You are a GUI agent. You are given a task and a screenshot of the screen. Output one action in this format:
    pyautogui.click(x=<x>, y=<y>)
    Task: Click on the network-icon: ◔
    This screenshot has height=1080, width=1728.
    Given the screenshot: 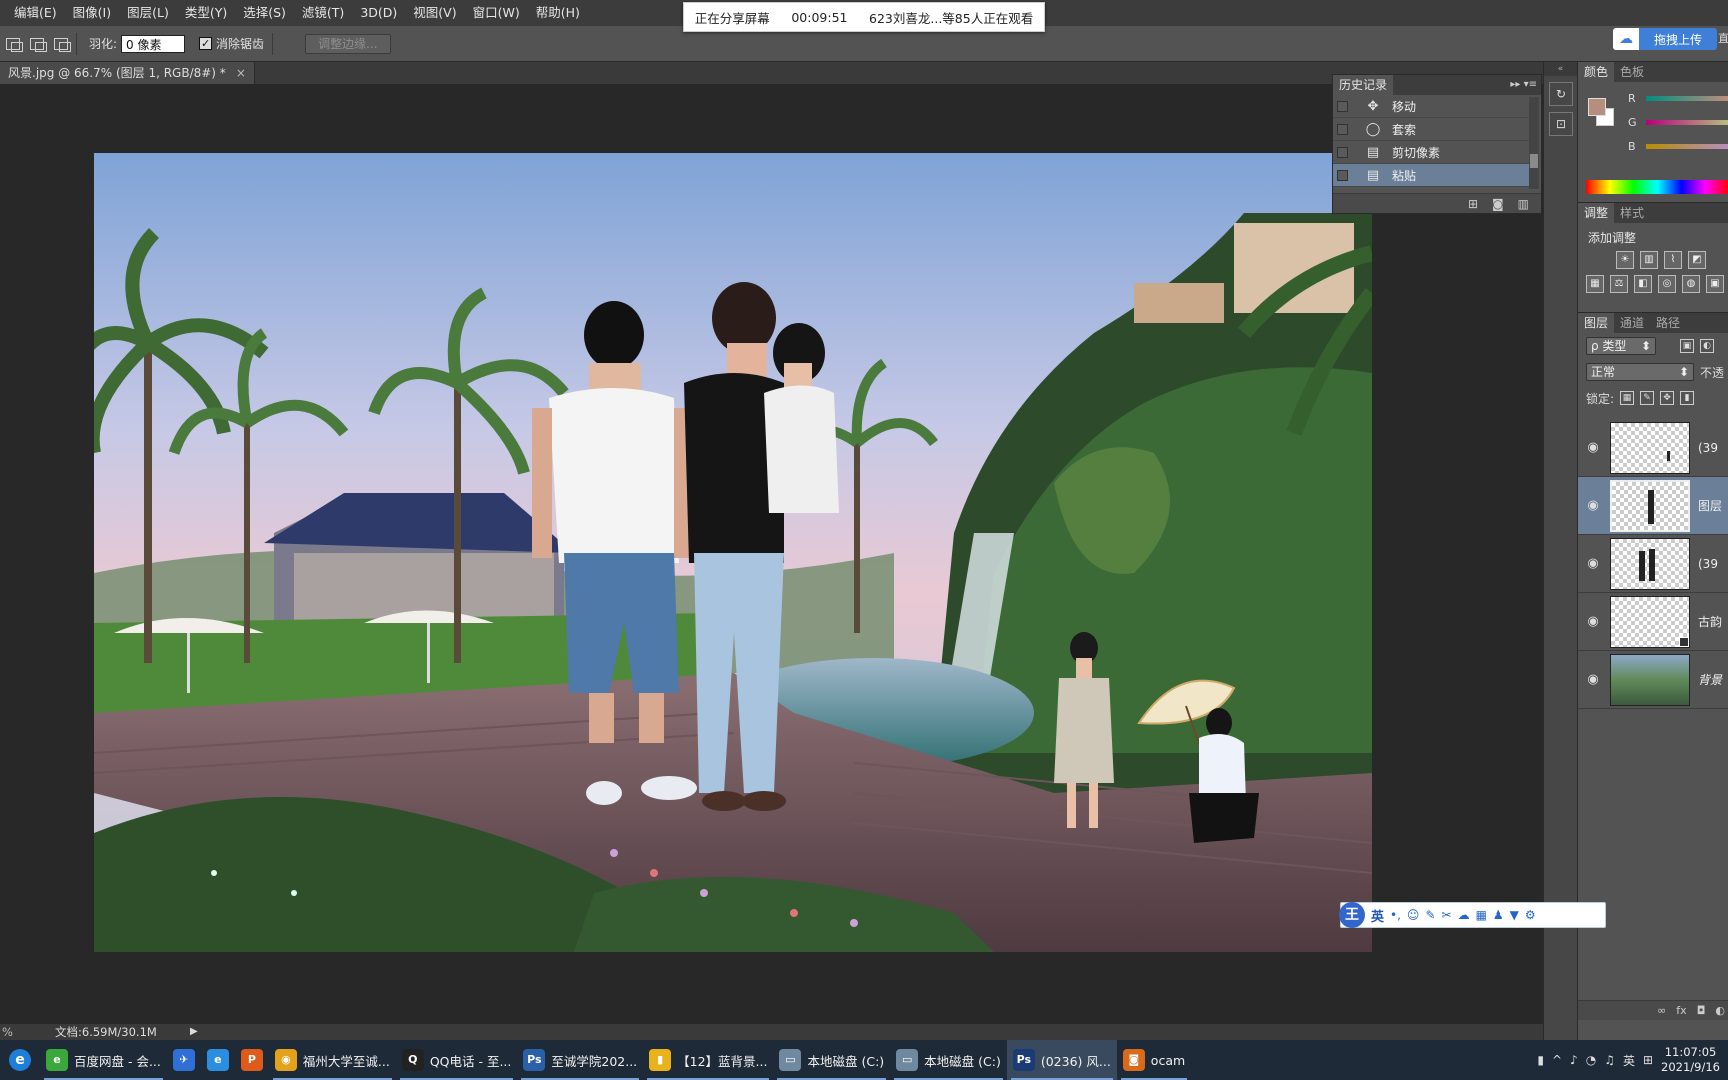 What is the action you would take?
    pyautogui.click(x=1591, y=1060)
    